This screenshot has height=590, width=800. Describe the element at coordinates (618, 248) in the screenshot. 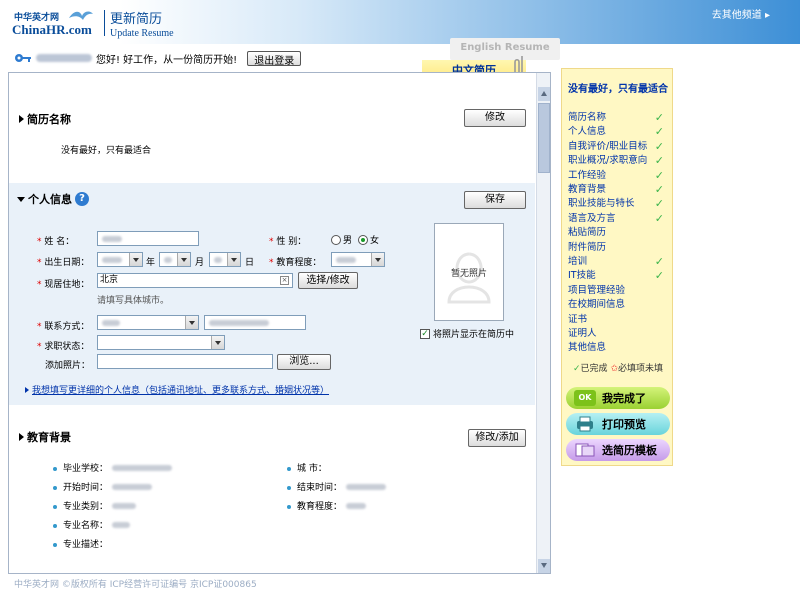

I see `sidebar-item: 附件简历` at that location.